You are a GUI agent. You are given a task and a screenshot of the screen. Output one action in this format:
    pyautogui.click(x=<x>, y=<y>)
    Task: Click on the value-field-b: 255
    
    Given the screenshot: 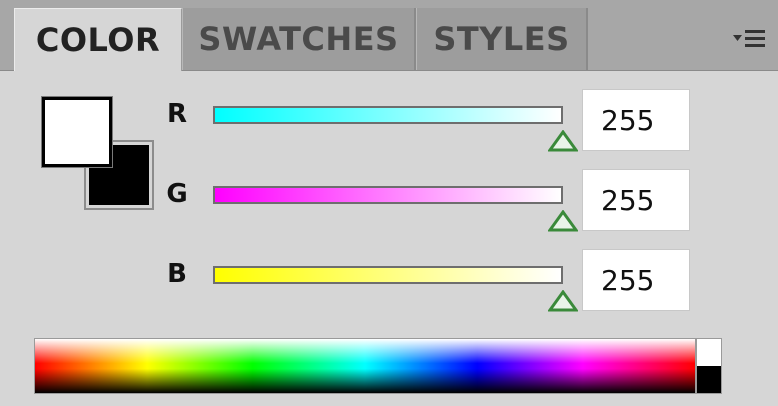 What is the action you would take?
    pyautogui.click(x=636, y=280)
    